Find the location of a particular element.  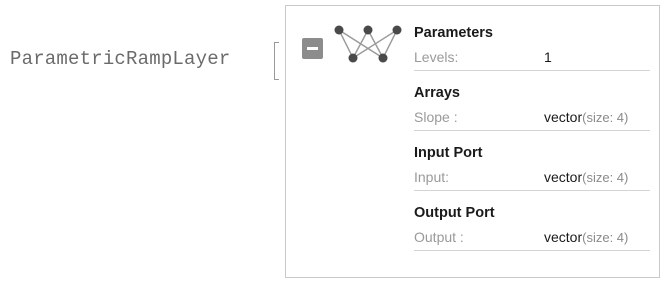

section-input-port: Input Port Input: vector(size: 4) is located at coordinates (532, 167).